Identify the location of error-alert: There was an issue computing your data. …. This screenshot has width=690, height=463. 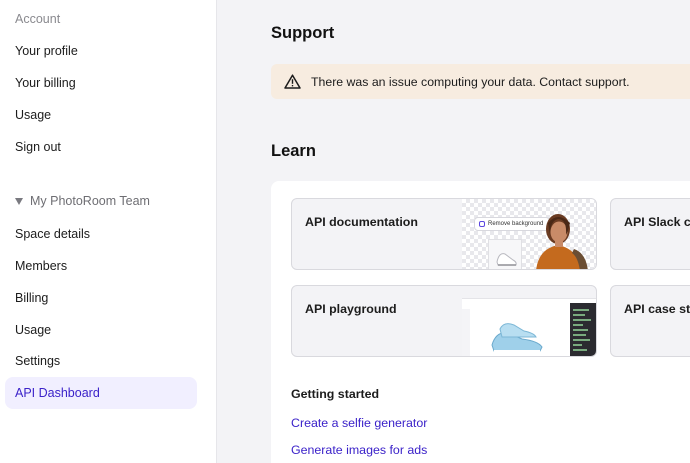
(480, 81).